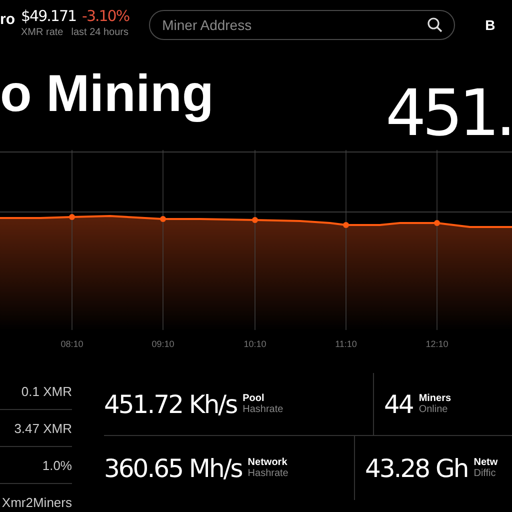 This screenshot has width=512, height=512. What do you see at coordinates (435, 398) in the screenshot?
I see `stat-title: Miners` at bounding box center [435, 398].